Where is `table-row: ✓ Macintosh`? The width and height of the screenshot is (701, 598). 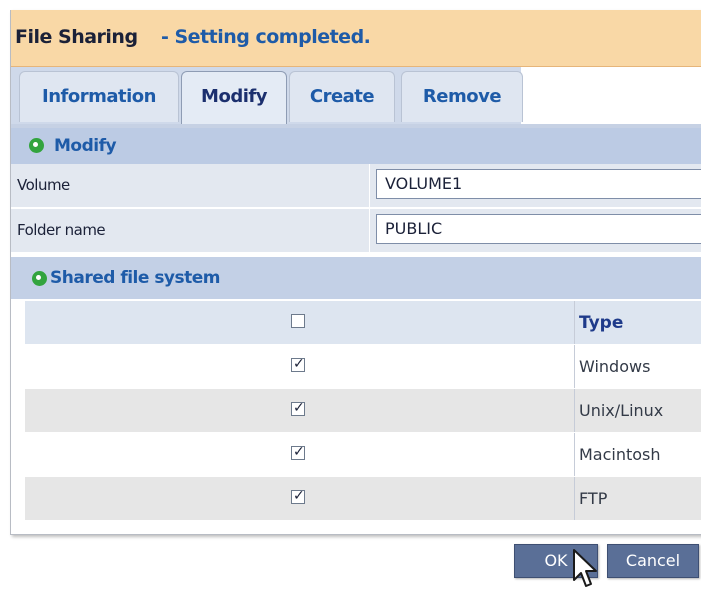 table-row: ✓ Macintosh is located at coordinates (363, 454).